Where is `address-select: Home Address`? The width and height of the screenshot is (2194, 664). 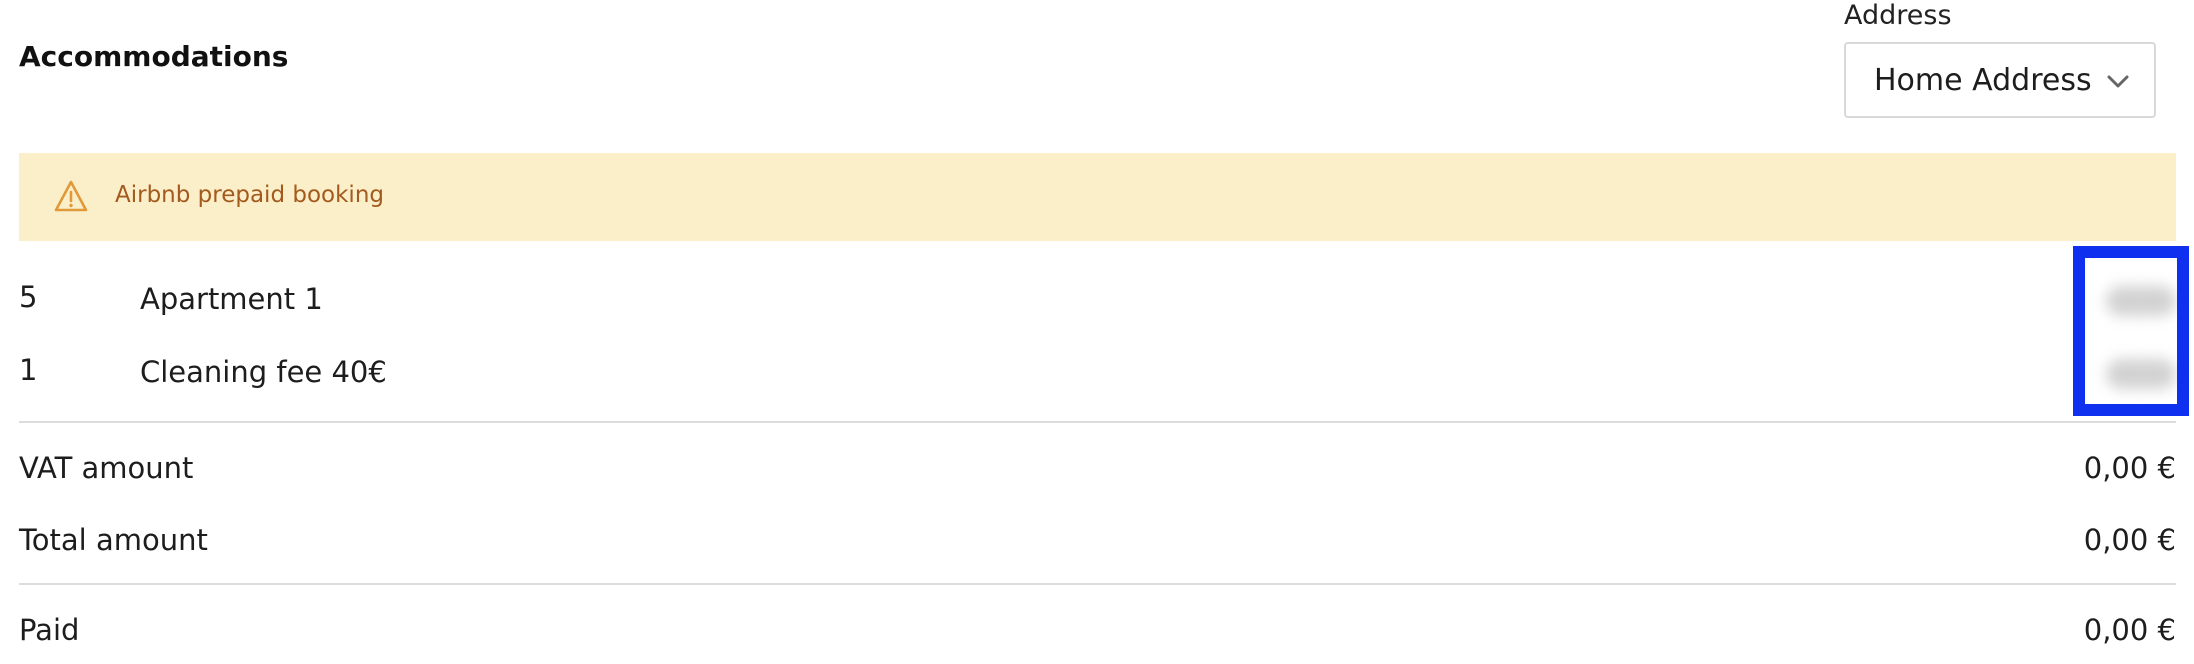 address-select: Home Address is located at coordinates (2000, 80).